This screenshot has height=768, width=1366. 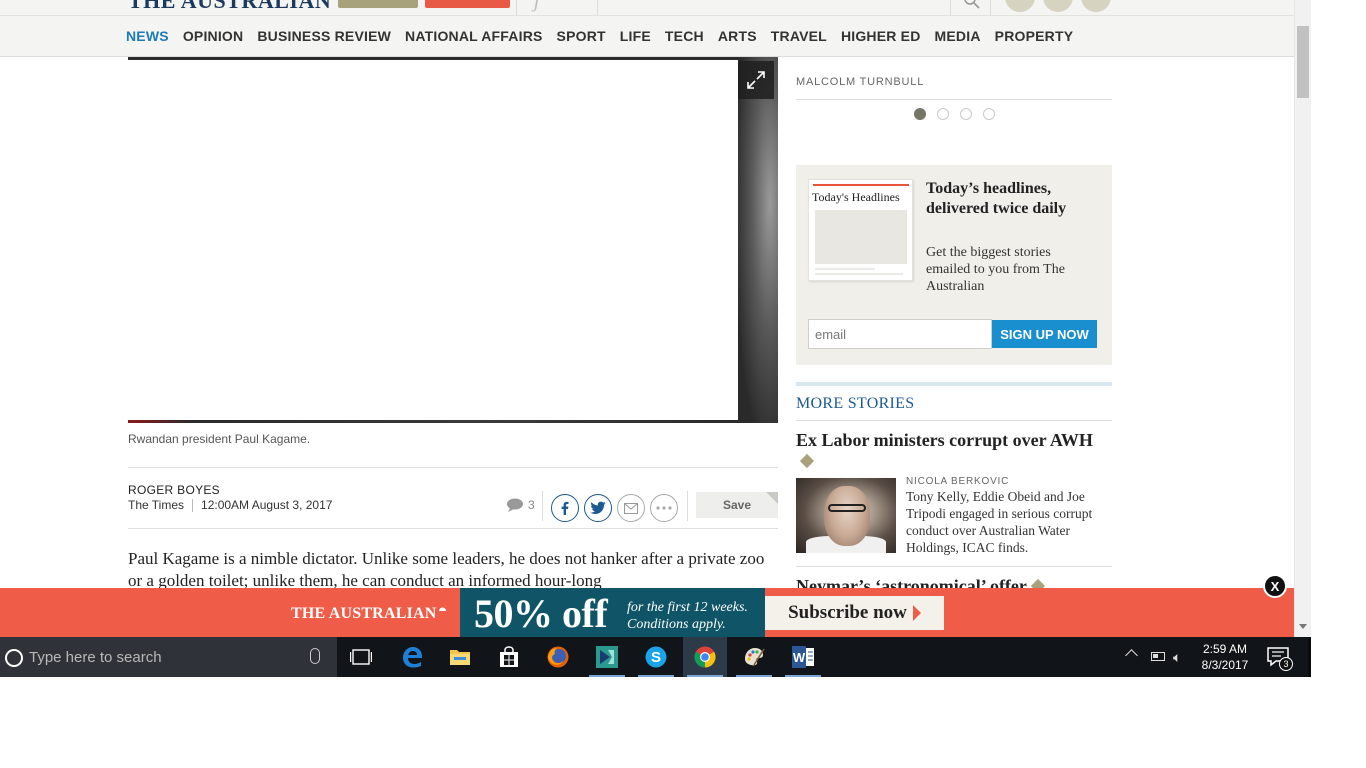 I want to click on story-thumbnail, so click(x=846, y=515).